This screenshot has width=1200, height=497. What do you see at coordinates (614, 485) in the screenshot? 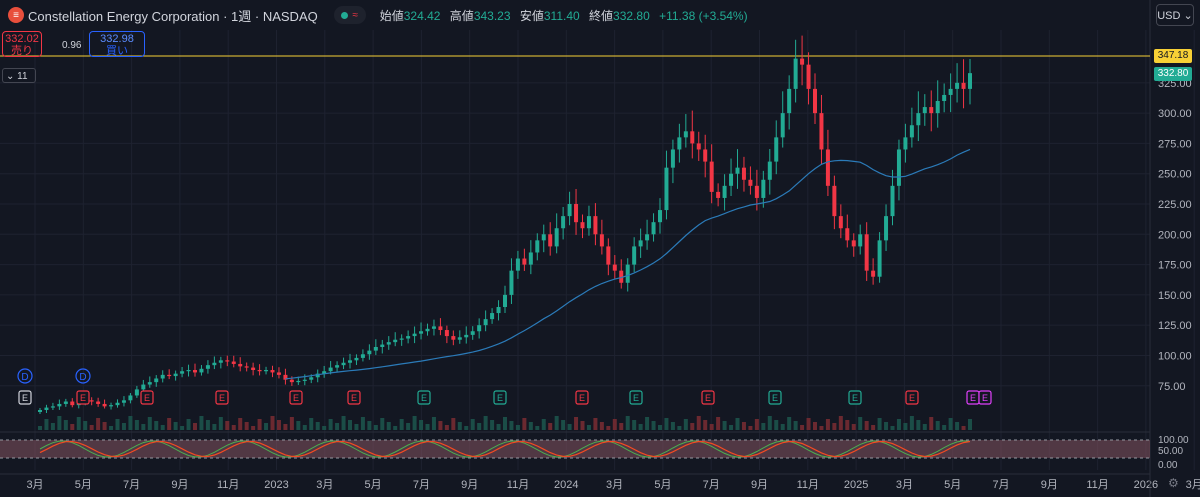
I see `time-tick-label: 3月` at bounding box center [614, 485].